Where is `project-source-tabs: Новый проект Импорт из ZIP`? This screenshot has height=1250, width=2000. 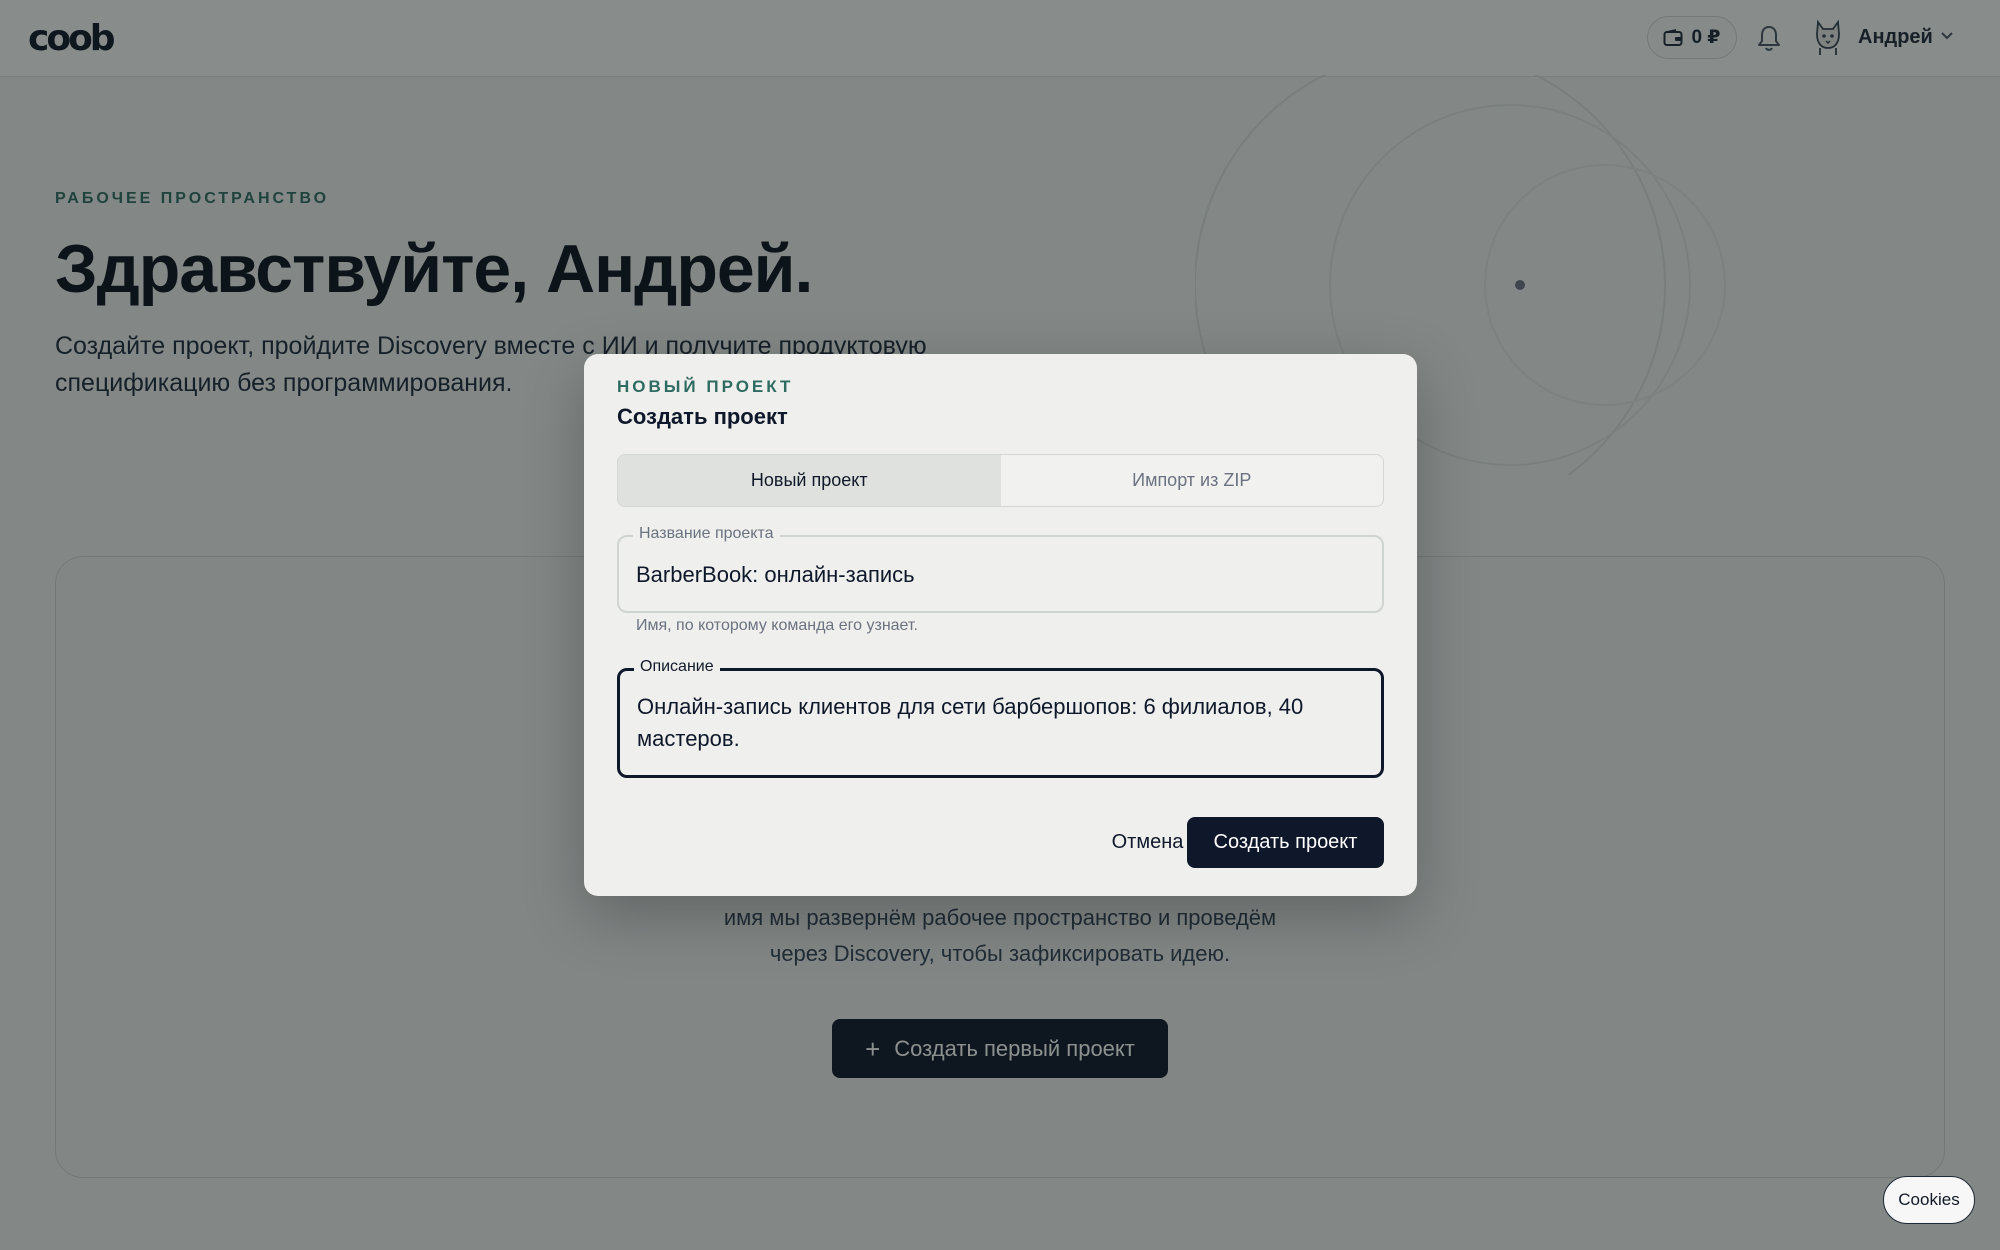
project-source-tabs: Новый проект Импорт из ZIP is located at coordinates (1000, 480).